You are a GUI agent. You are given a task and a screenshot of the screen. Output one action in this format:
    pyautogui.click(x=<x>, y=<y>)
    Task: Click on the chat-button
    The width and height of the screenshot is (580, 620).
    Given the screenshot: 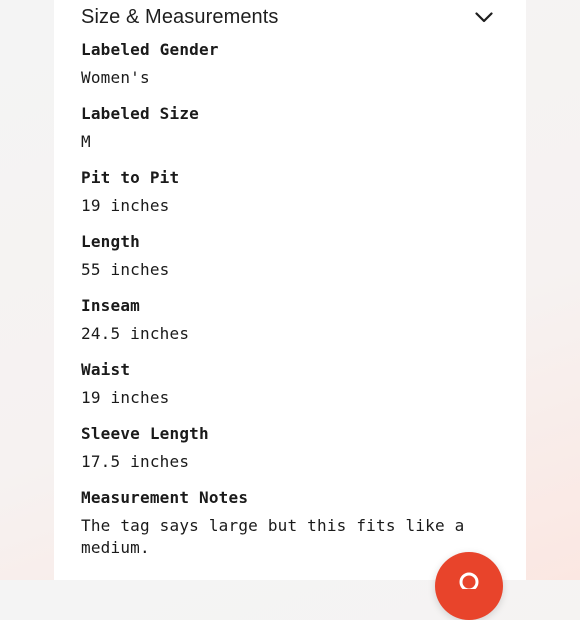 What is the action you would take?
    pyautogui.click(x=469, y=586)
    